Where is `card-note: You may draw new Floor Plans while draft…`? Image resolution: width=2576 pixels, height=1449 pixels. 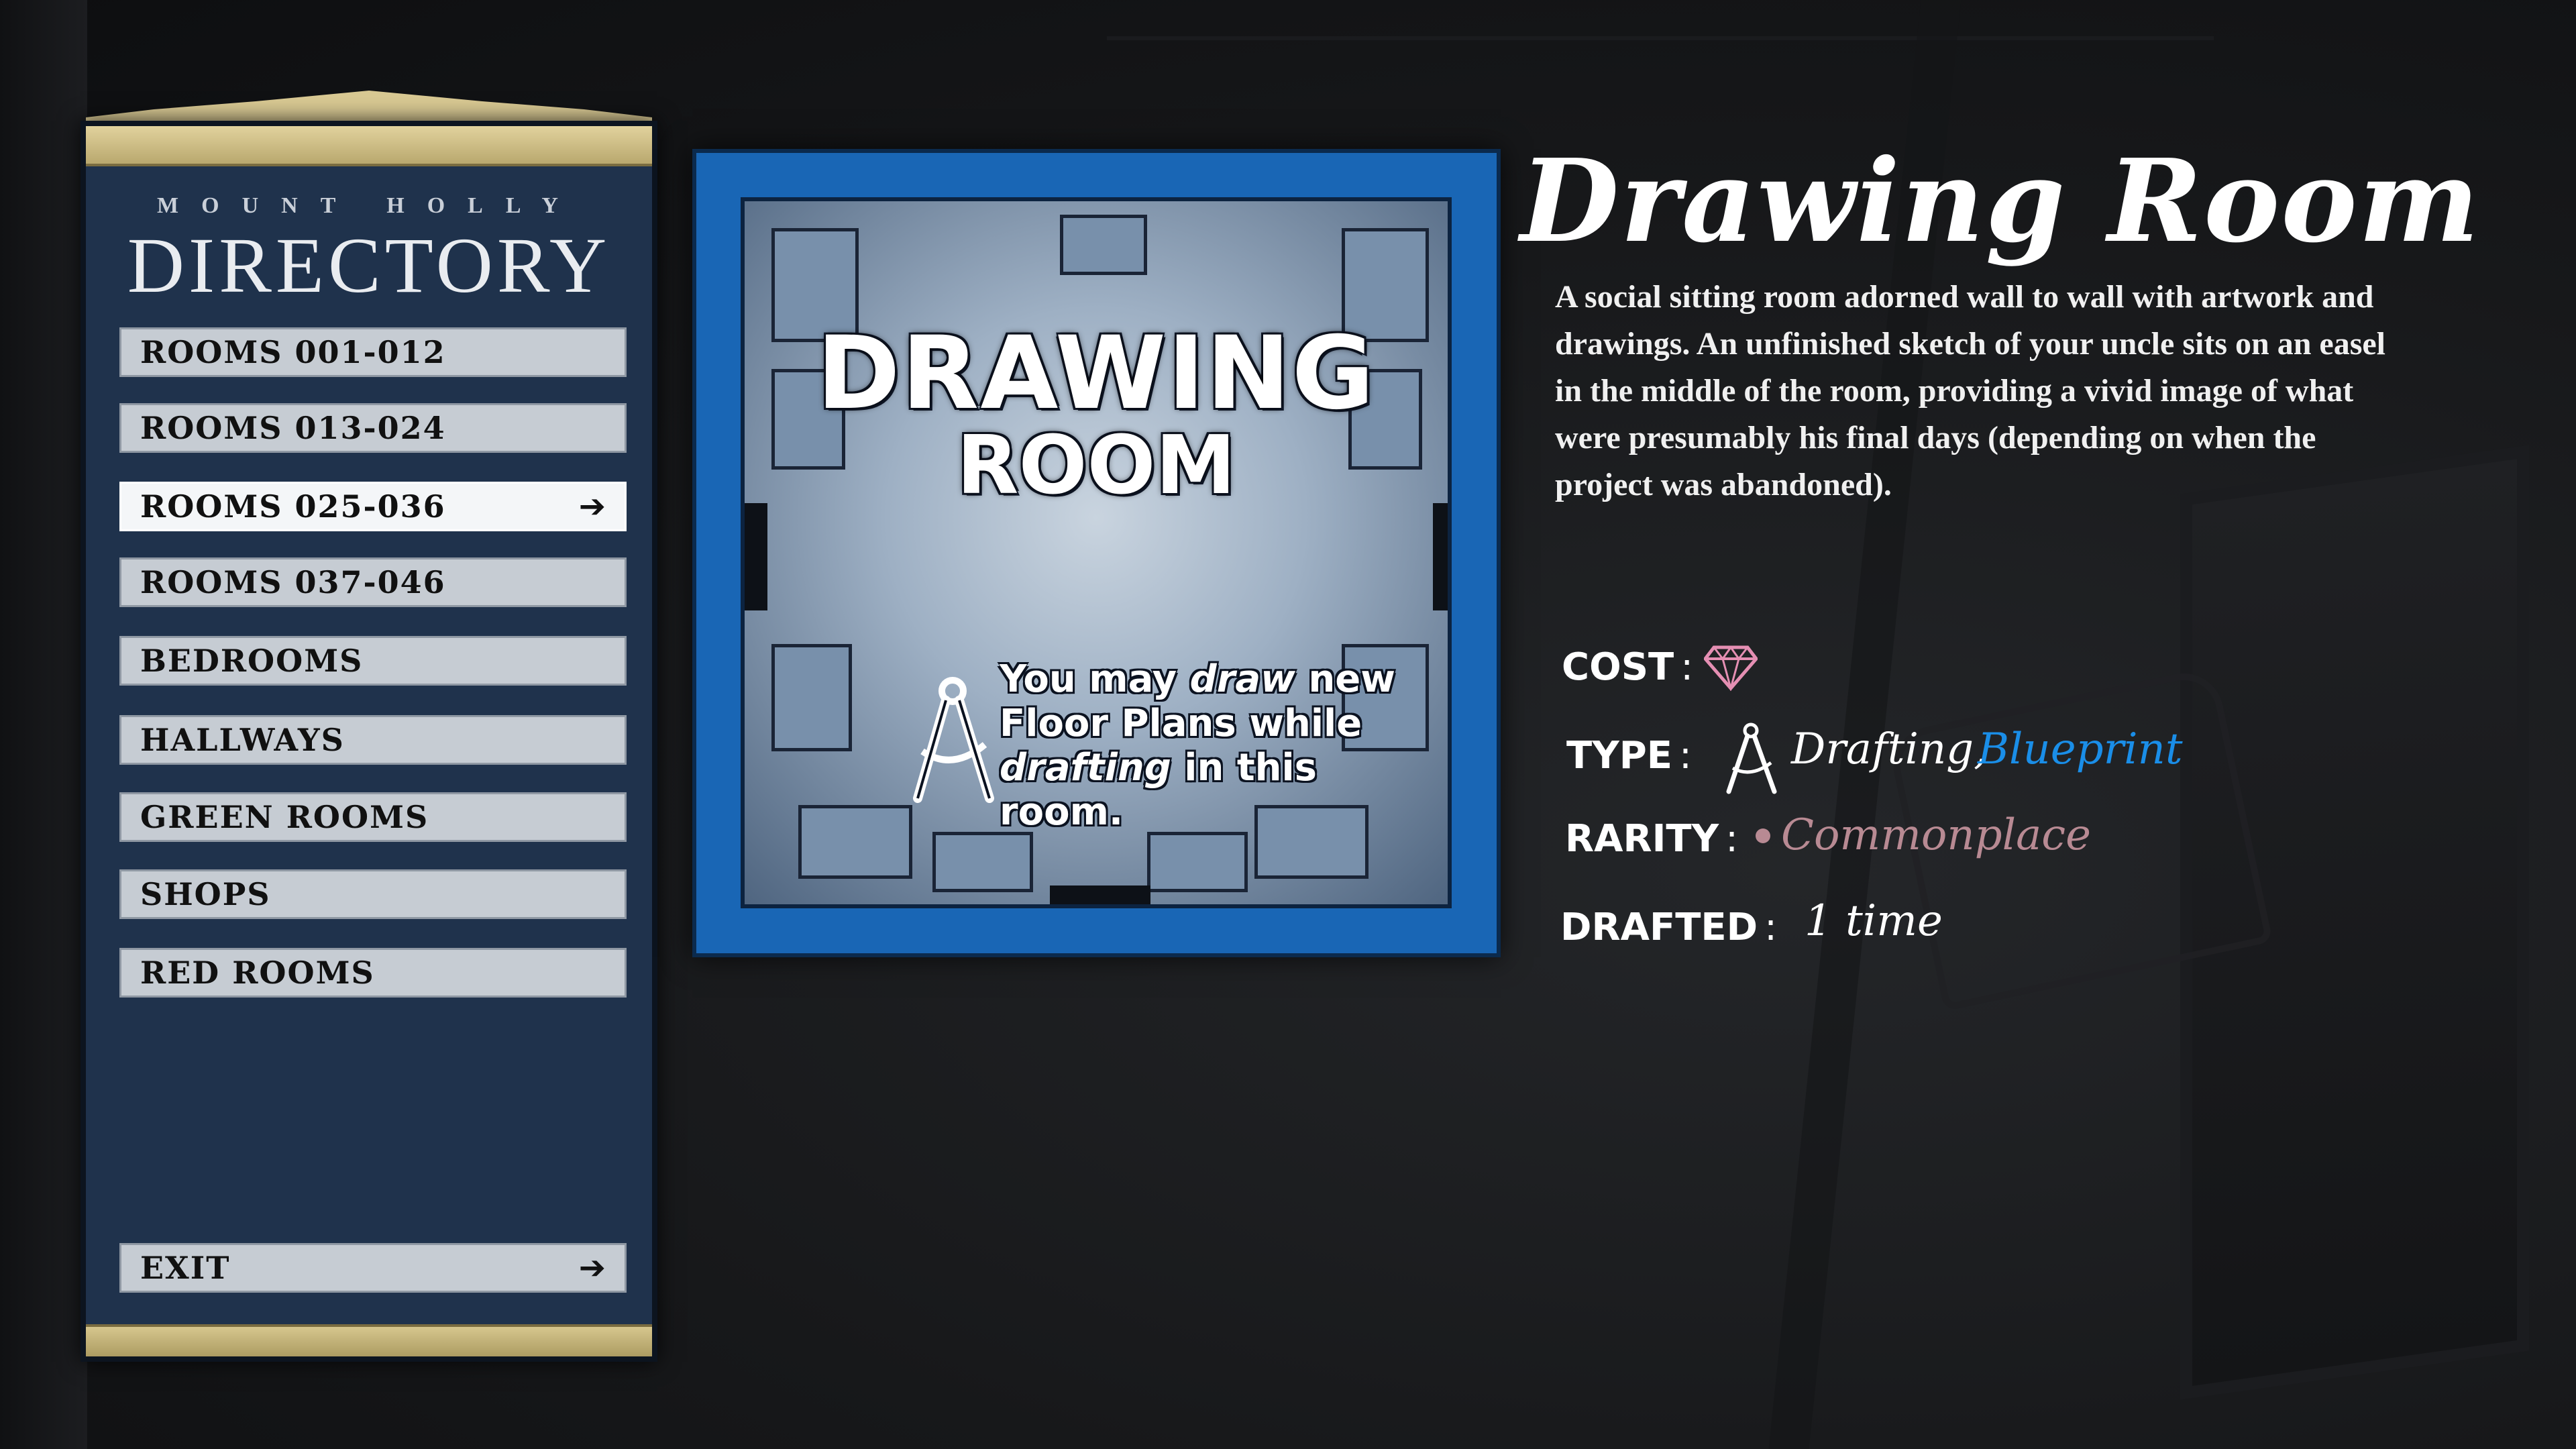 card-note: You may draw new Floor Plans while draft… is located at coordinates (1214, 746).